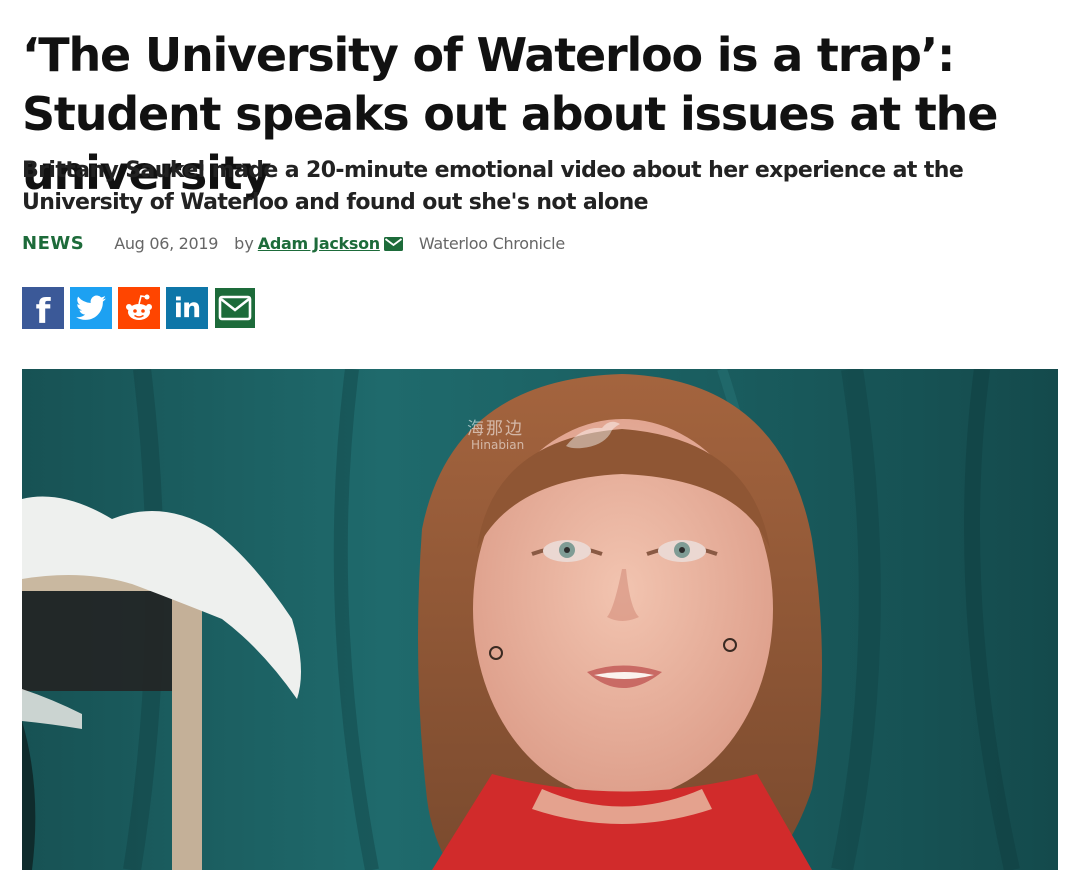 Image resolution: width=1080 pixels, height=870 pixels. I want to click on share-bar: f in, so click(139, 309).